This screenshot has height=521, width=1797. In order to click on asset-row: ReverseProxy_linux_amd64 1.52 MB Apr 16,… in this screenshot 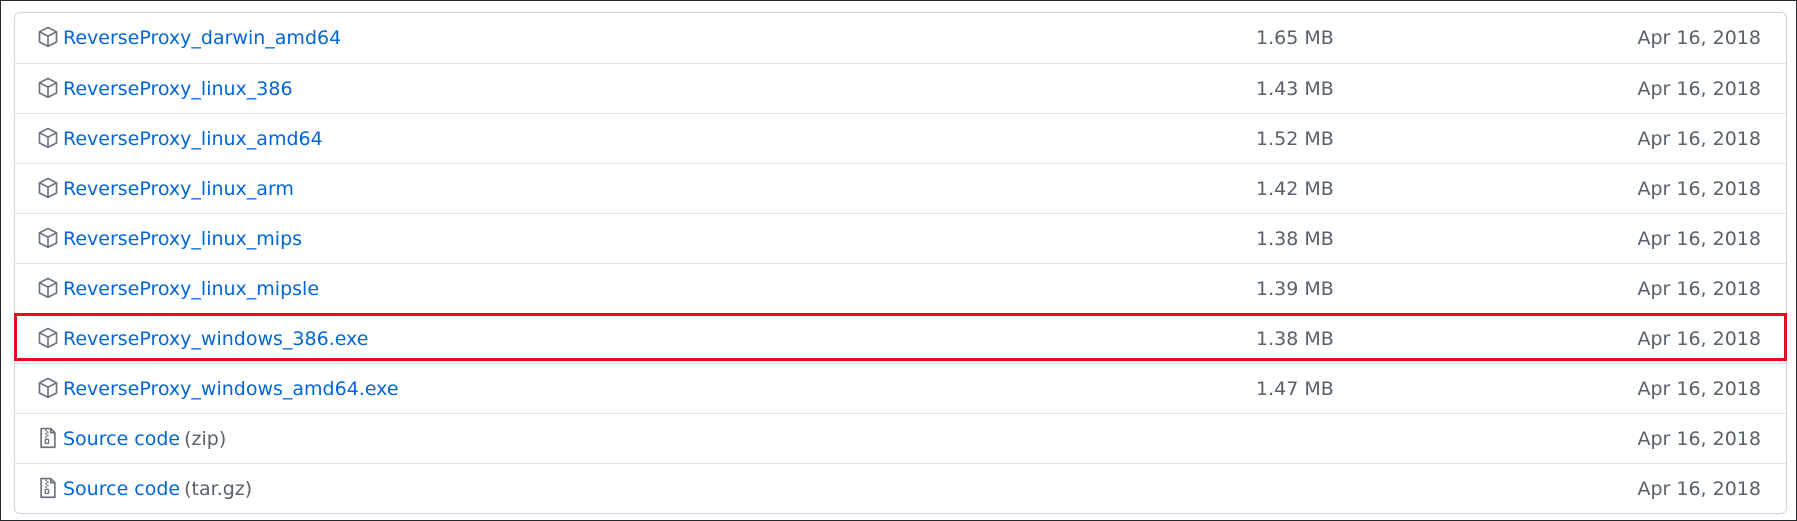, I will do `click(900, 138)`.